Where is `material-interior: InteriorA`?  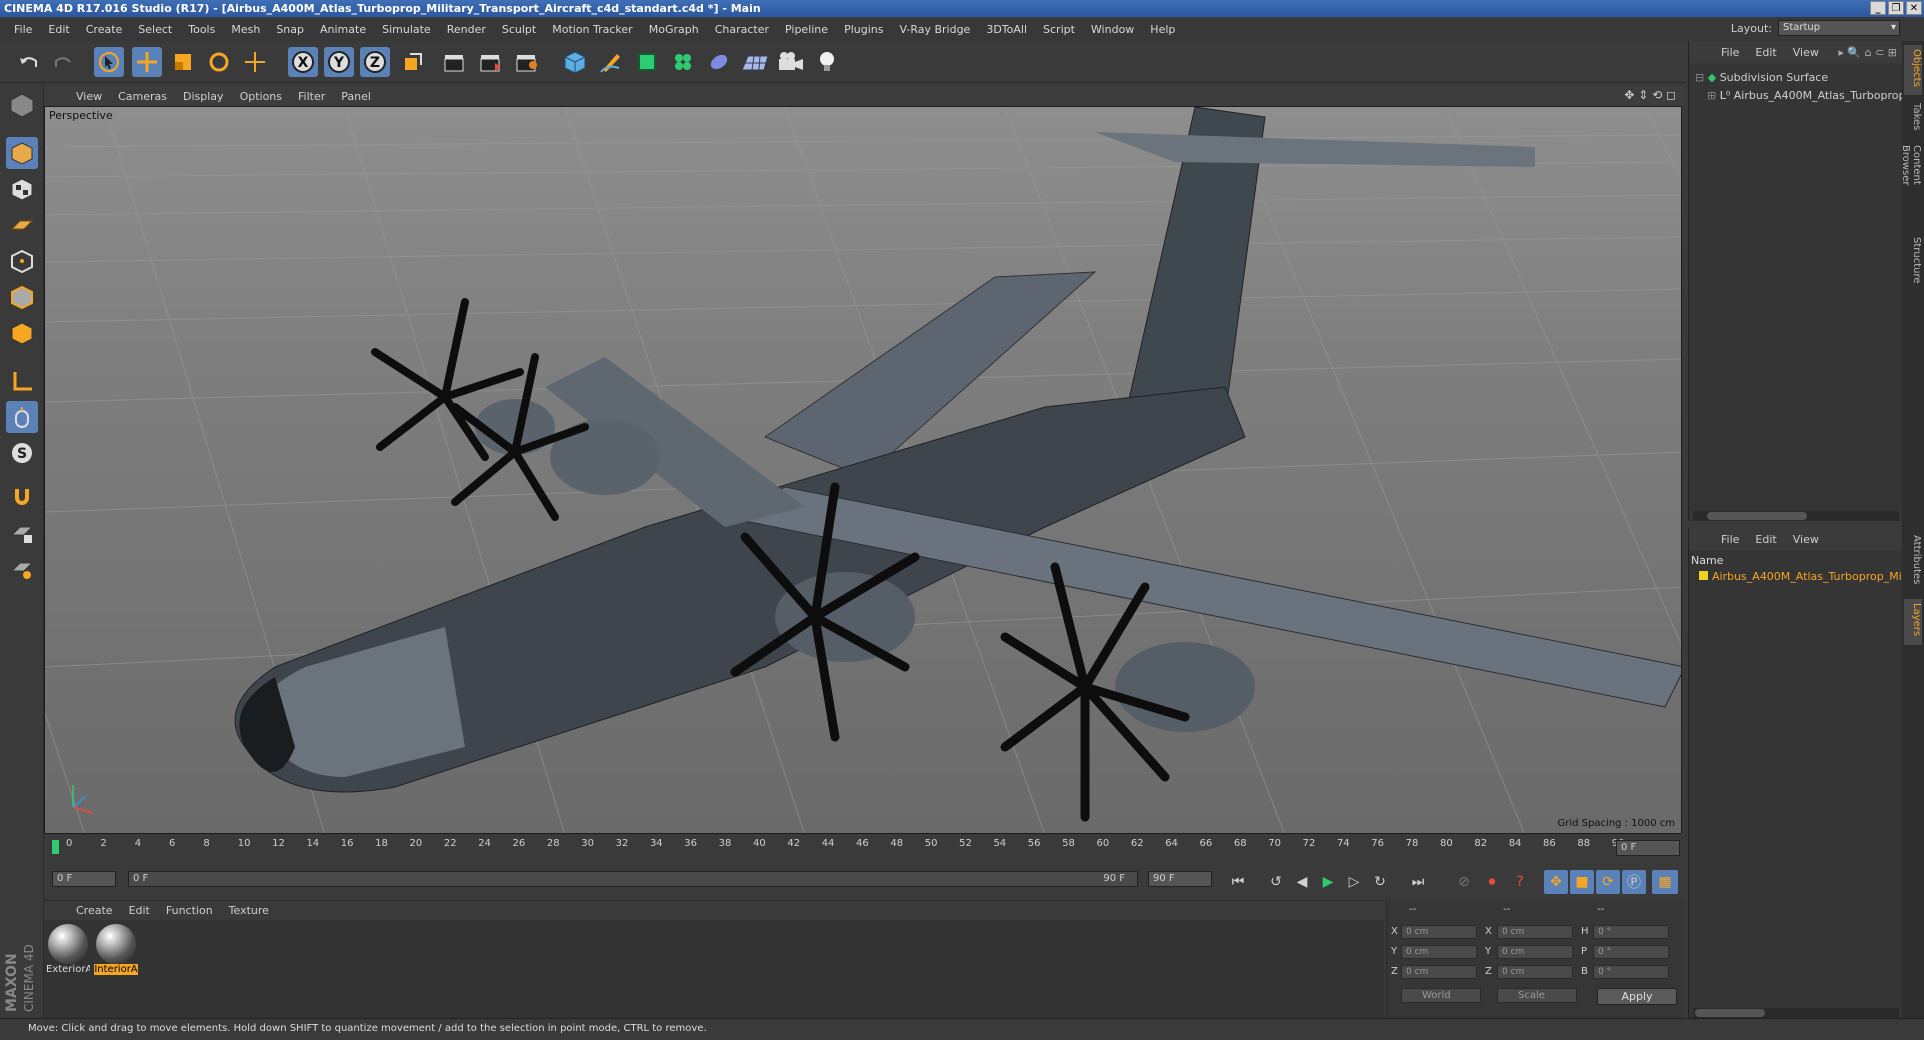 material-interior: InteriorA is located at coordinates (116, 950).